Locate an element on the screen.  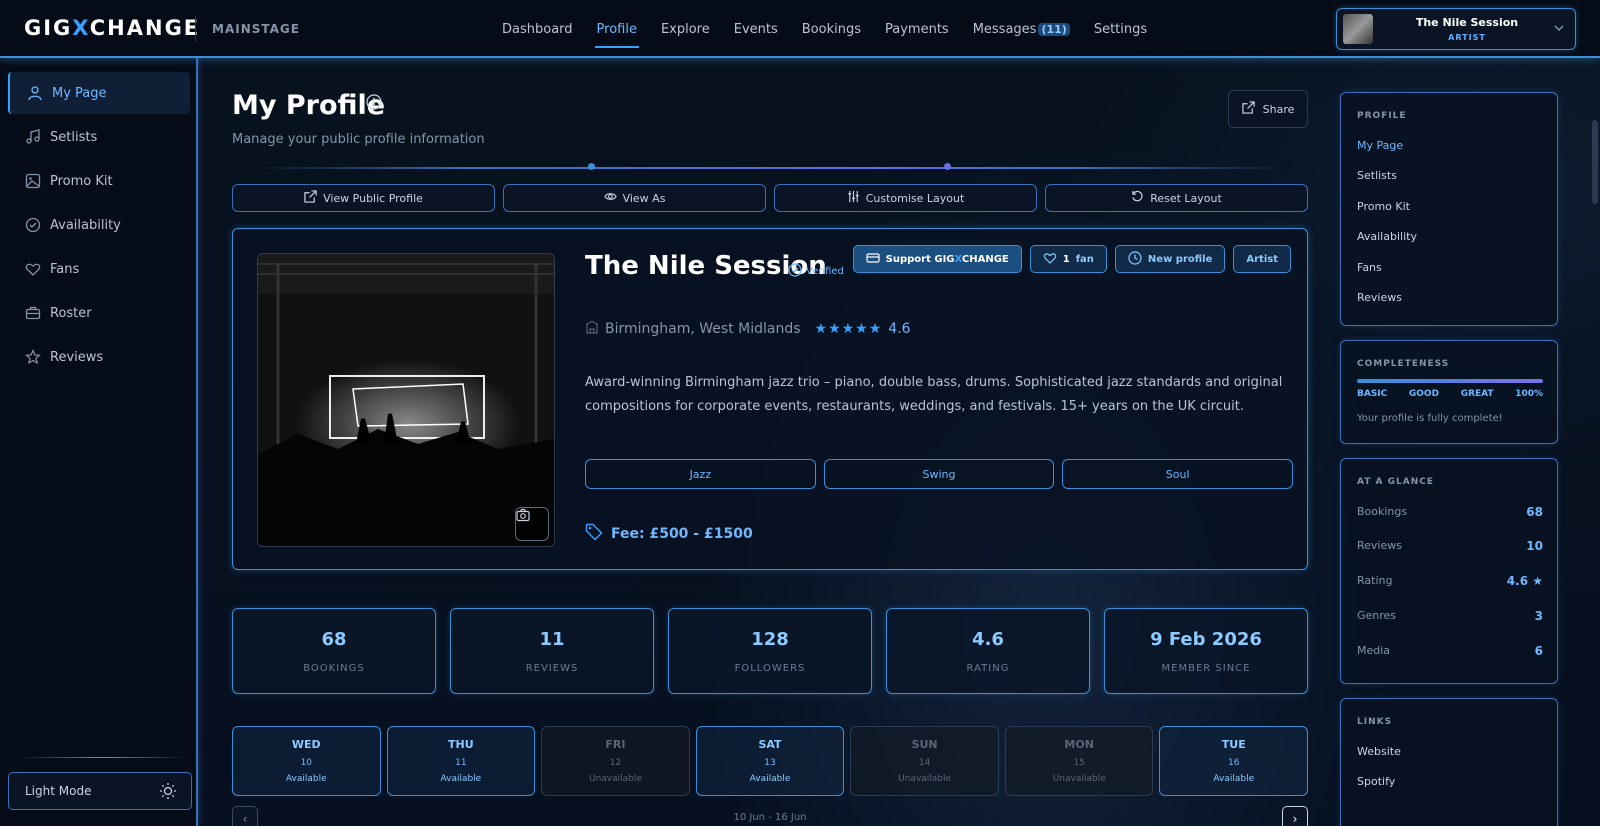
profile-link-availability: Availability is located at coordinates (1387, 236).